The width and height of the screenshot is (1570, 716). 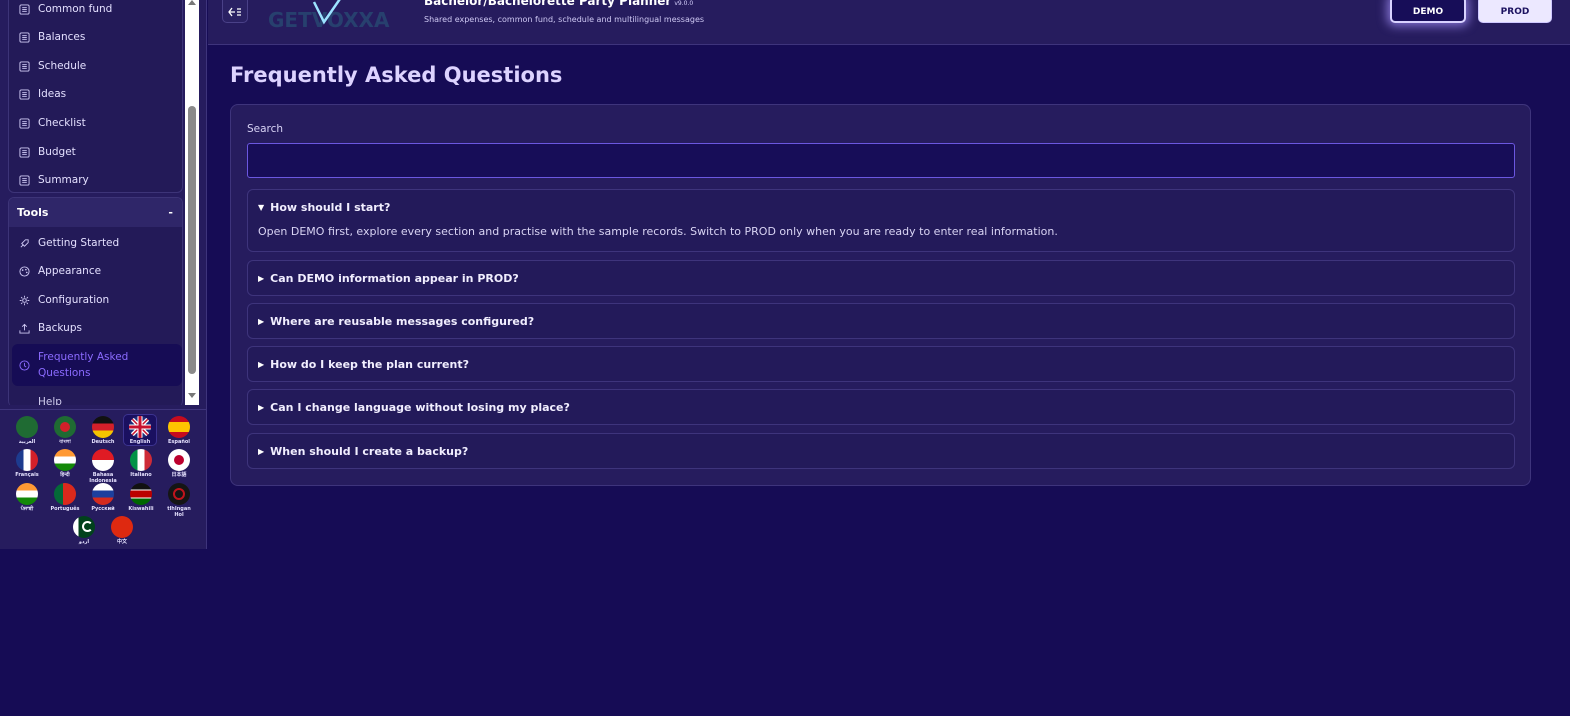 I want to click on sidebar-item-configuration: Configuration, so click(x=99, y=300).